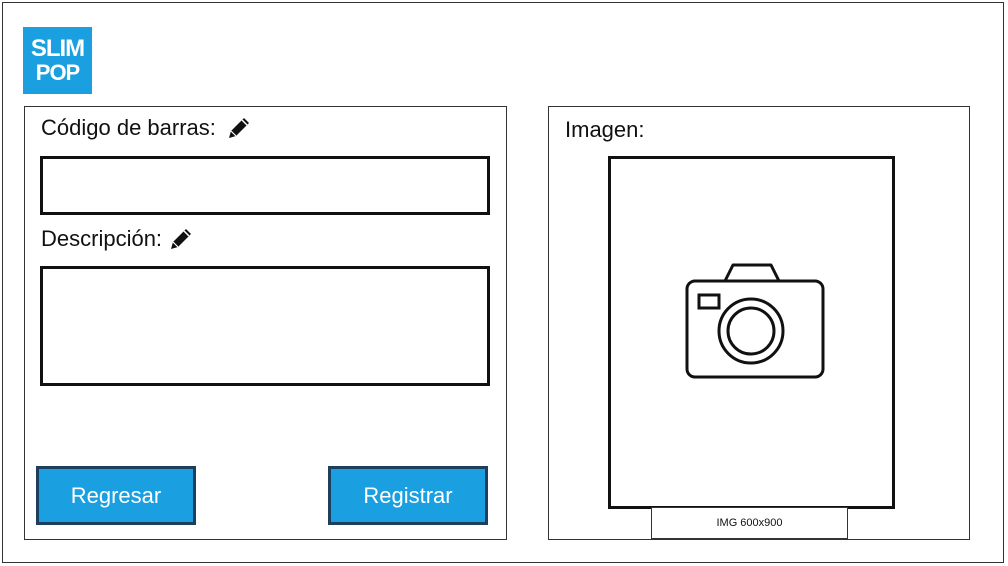  I want to click on image-size-tag: IMG 600x900, so click(749, 523).